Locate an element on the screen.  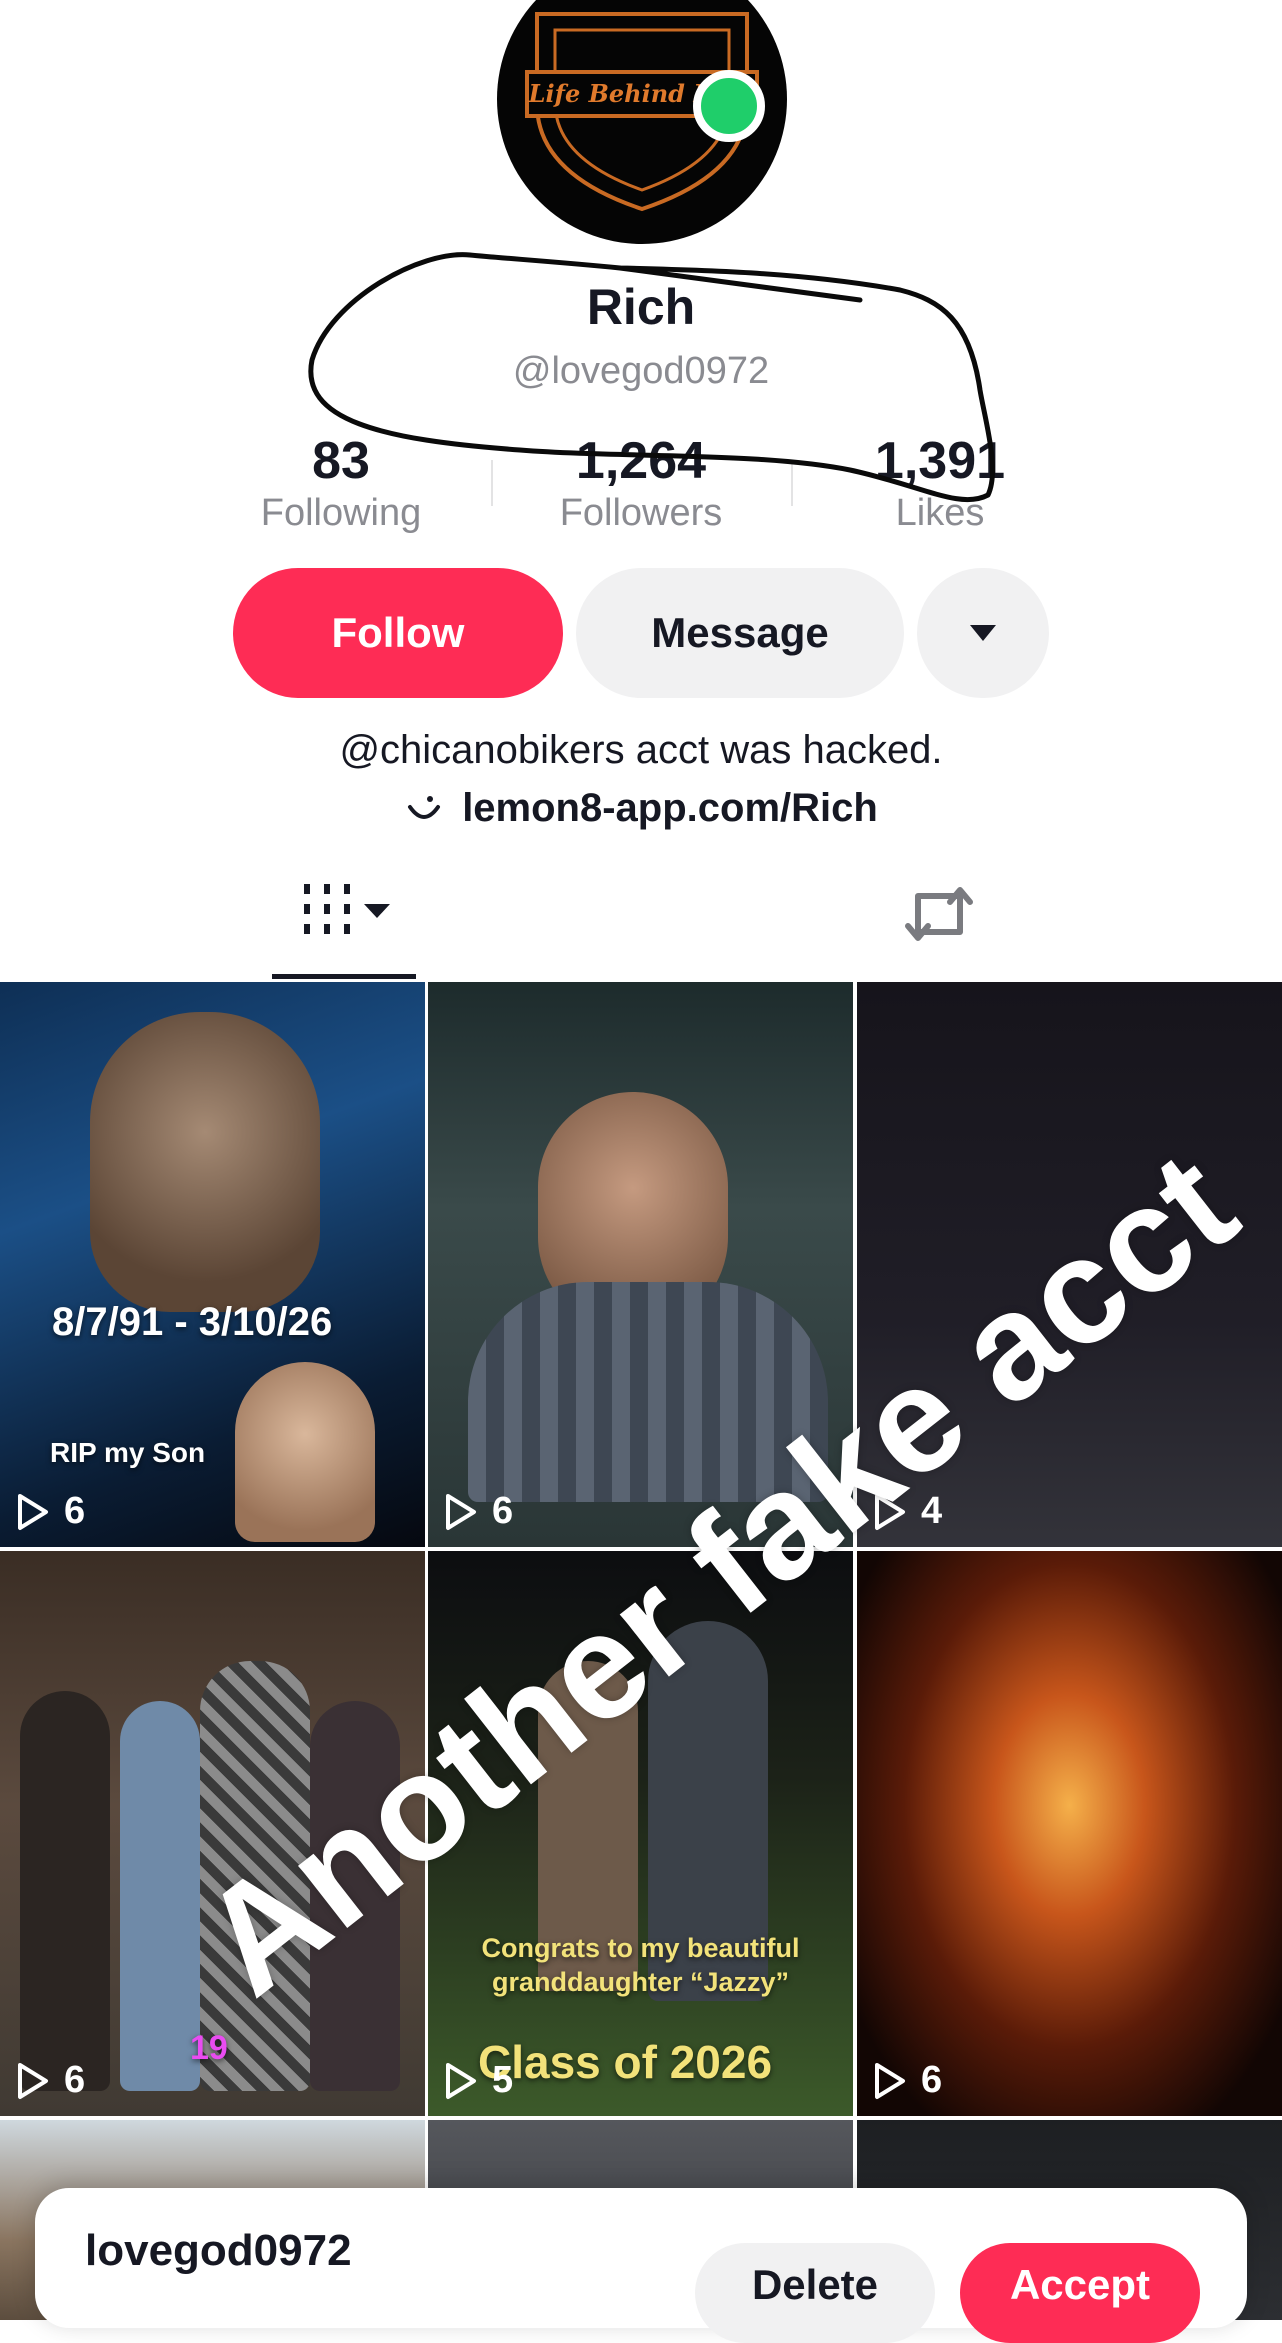
video-thumbnail: 8/7/91 - 3/10/26 RIP my Son 6 is located at coordinates (212, 1264).